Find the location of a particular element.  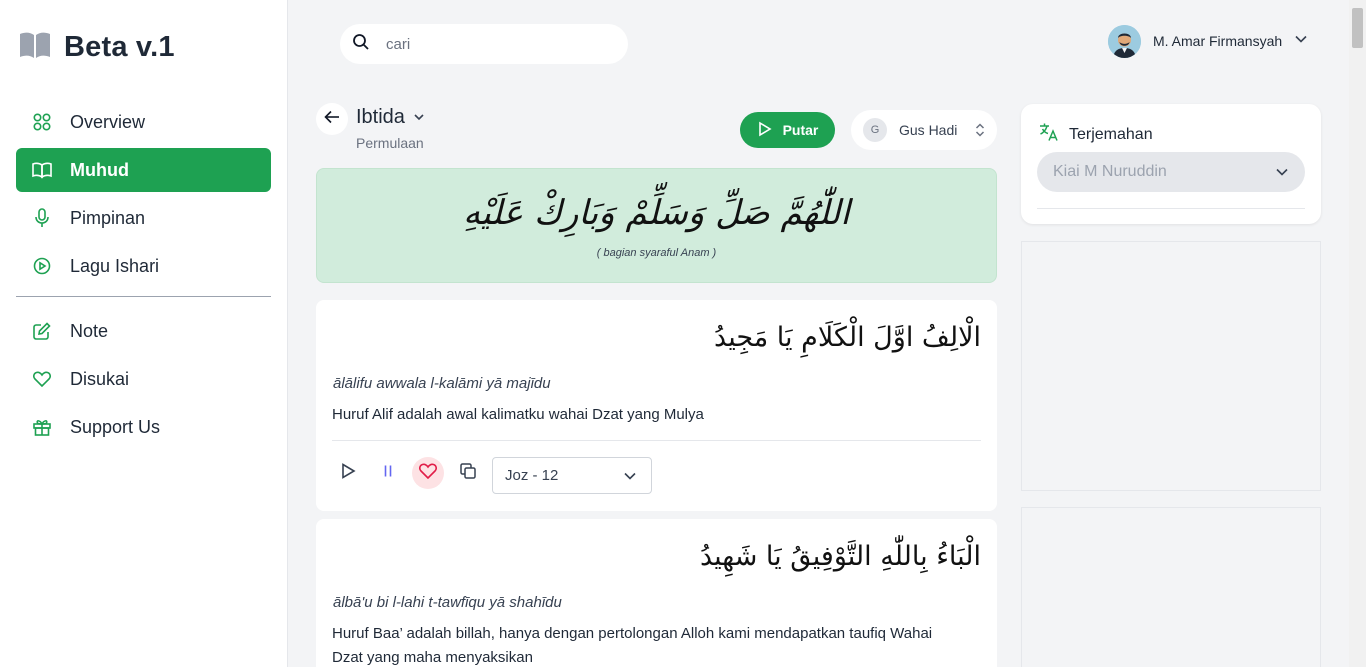

grid-icon is located at coordinates (42, 122).